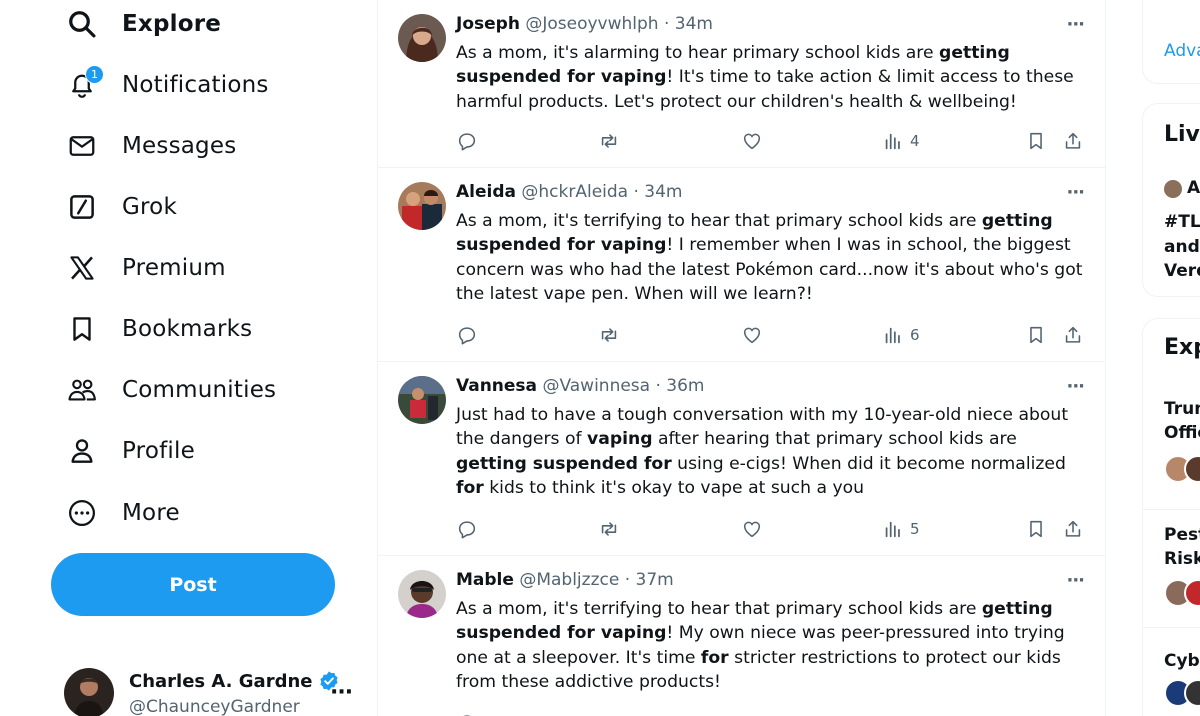  I want to click on explore-item-line: Offic, so click(1182, 433).